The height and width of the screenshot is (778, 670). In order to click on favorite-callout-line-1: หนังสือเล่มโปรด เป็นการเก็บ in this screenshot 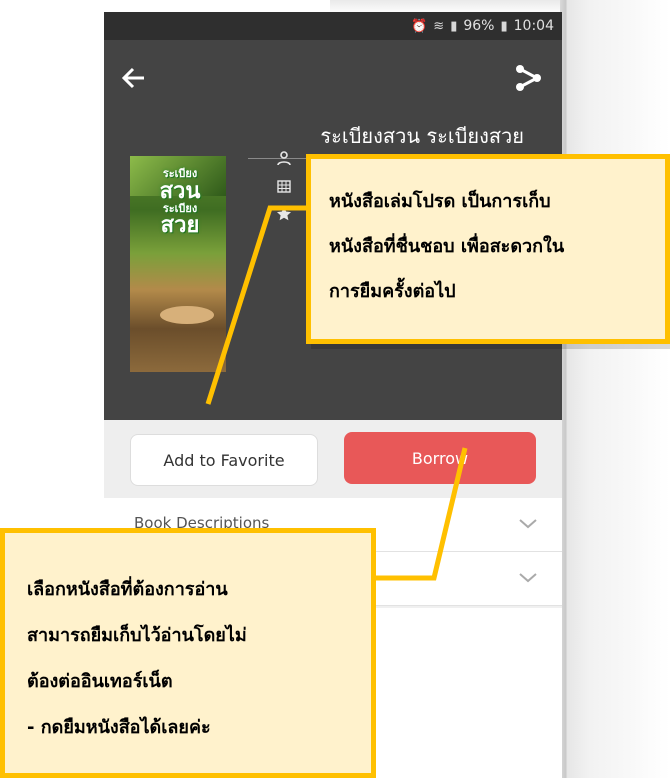, I will do `click(440, 201)`.